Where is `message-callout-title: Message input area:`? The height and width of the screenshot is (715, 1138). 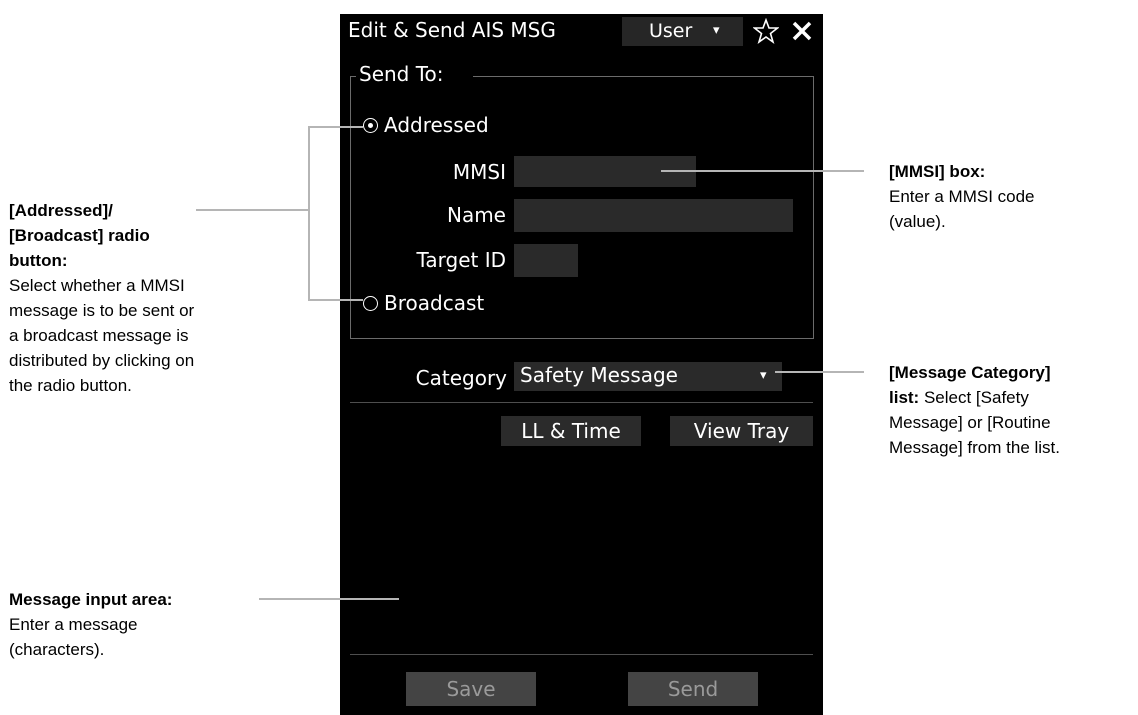
message-callout-title: Message input area: is located at coordinates (91, 599).